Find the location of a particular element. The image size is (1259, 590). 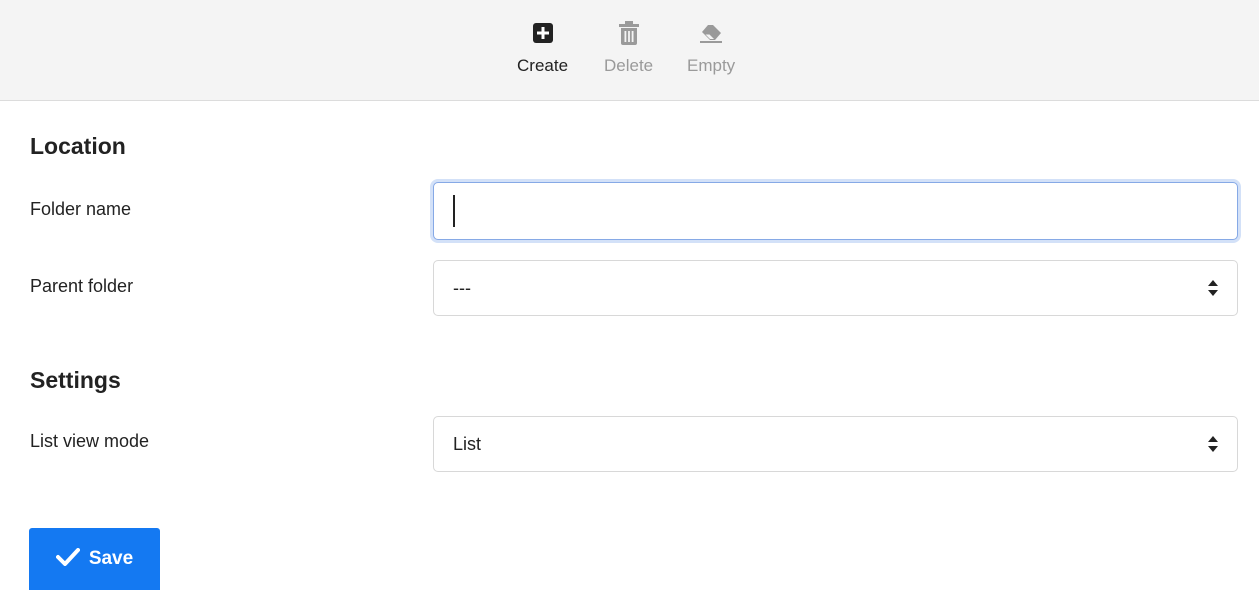

eraser-icon is located at coordinates (711, 33).